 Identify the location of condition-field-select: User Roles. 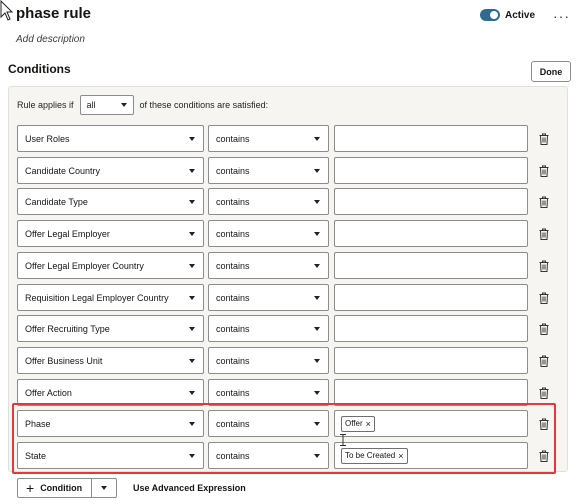
(110, 138).